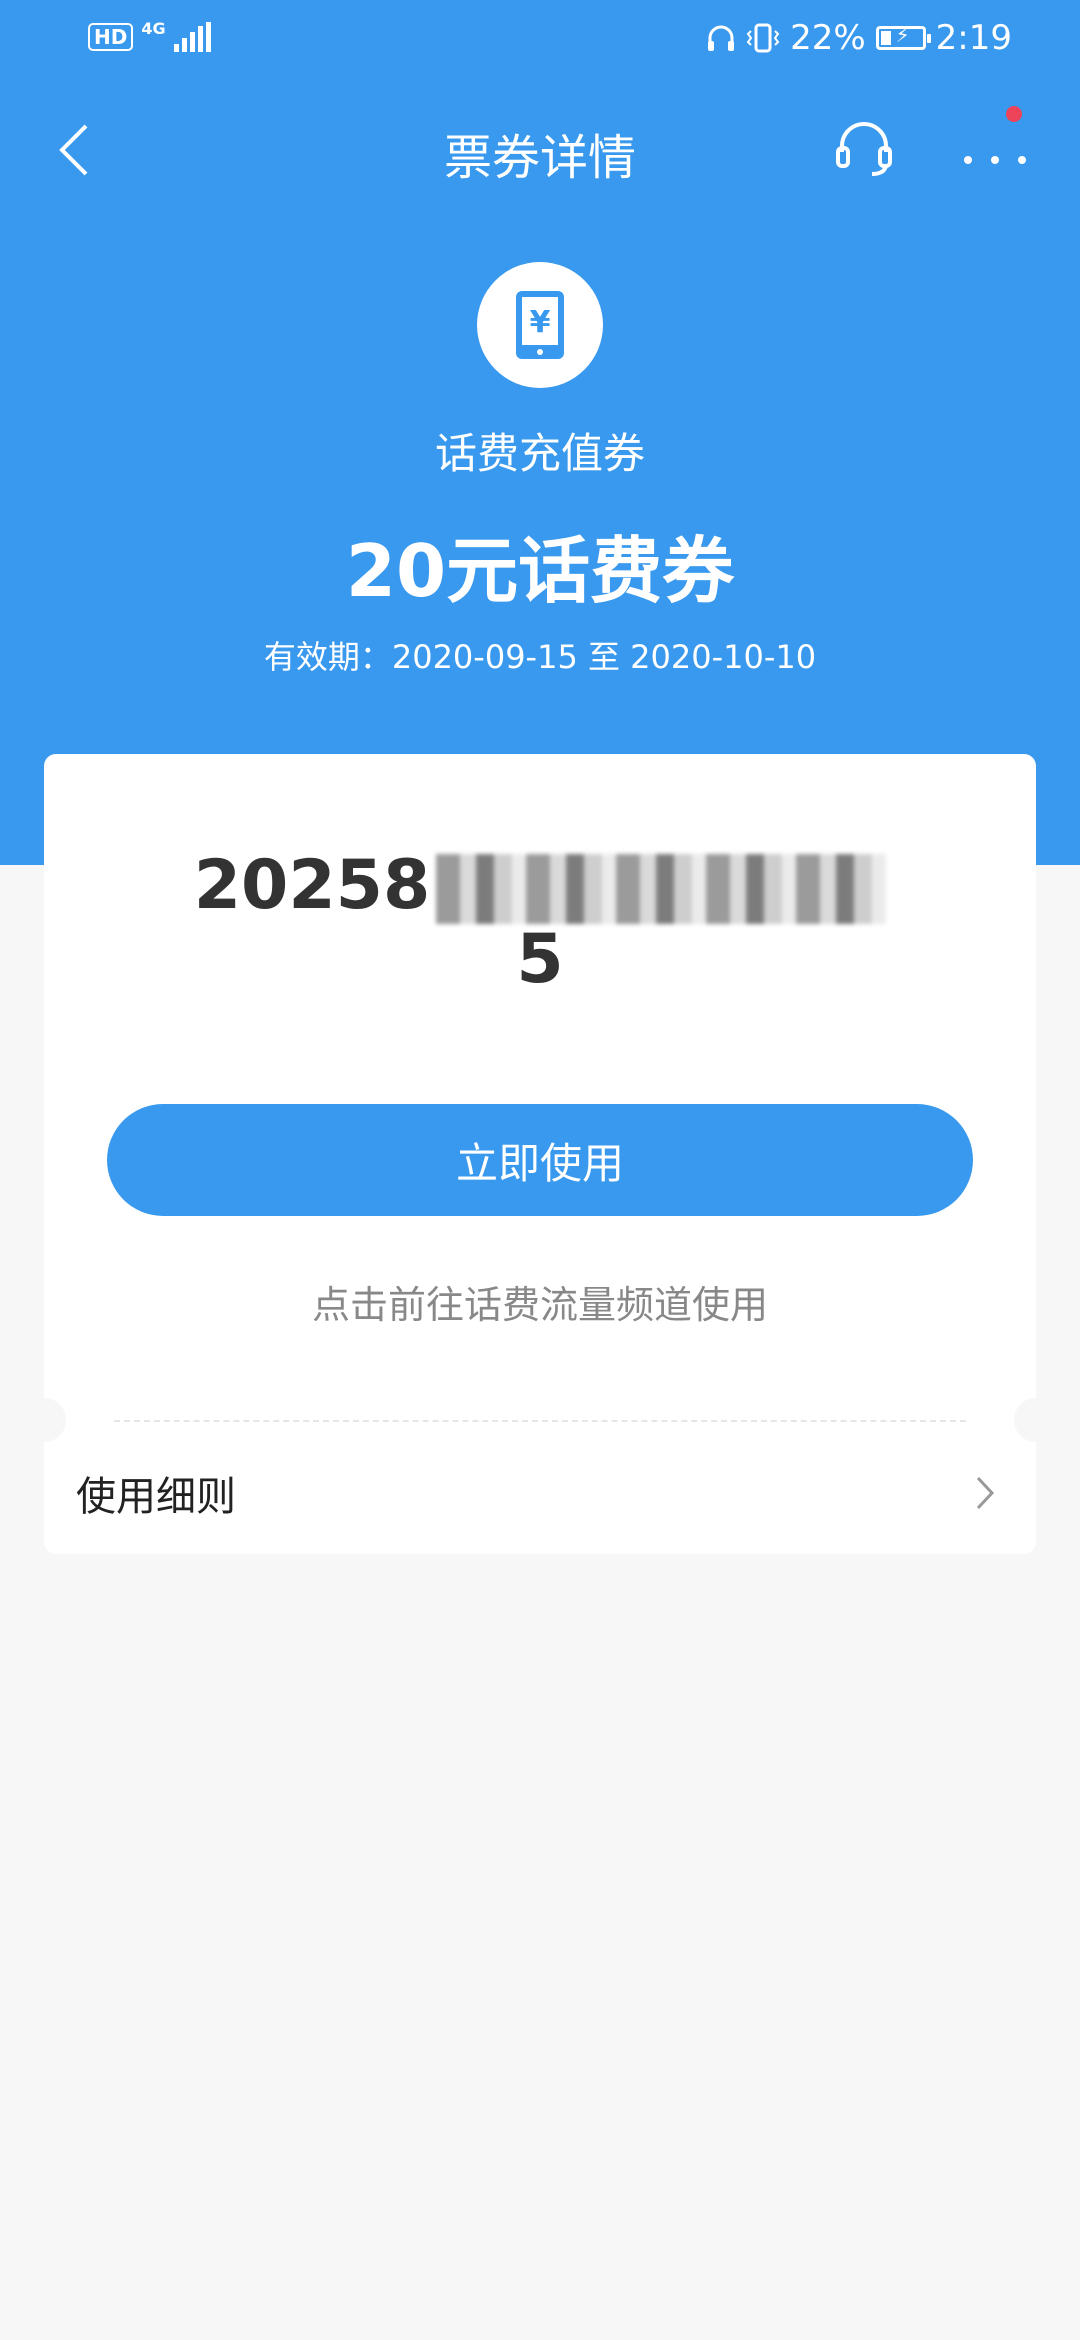 This screenshot has width=1080, height=2340. What do you see at coordinates (539, 1305) in the screenshot?
I see `usage-hint: 点击前往话费流量频道使用` at bounding box center [539, 1305].